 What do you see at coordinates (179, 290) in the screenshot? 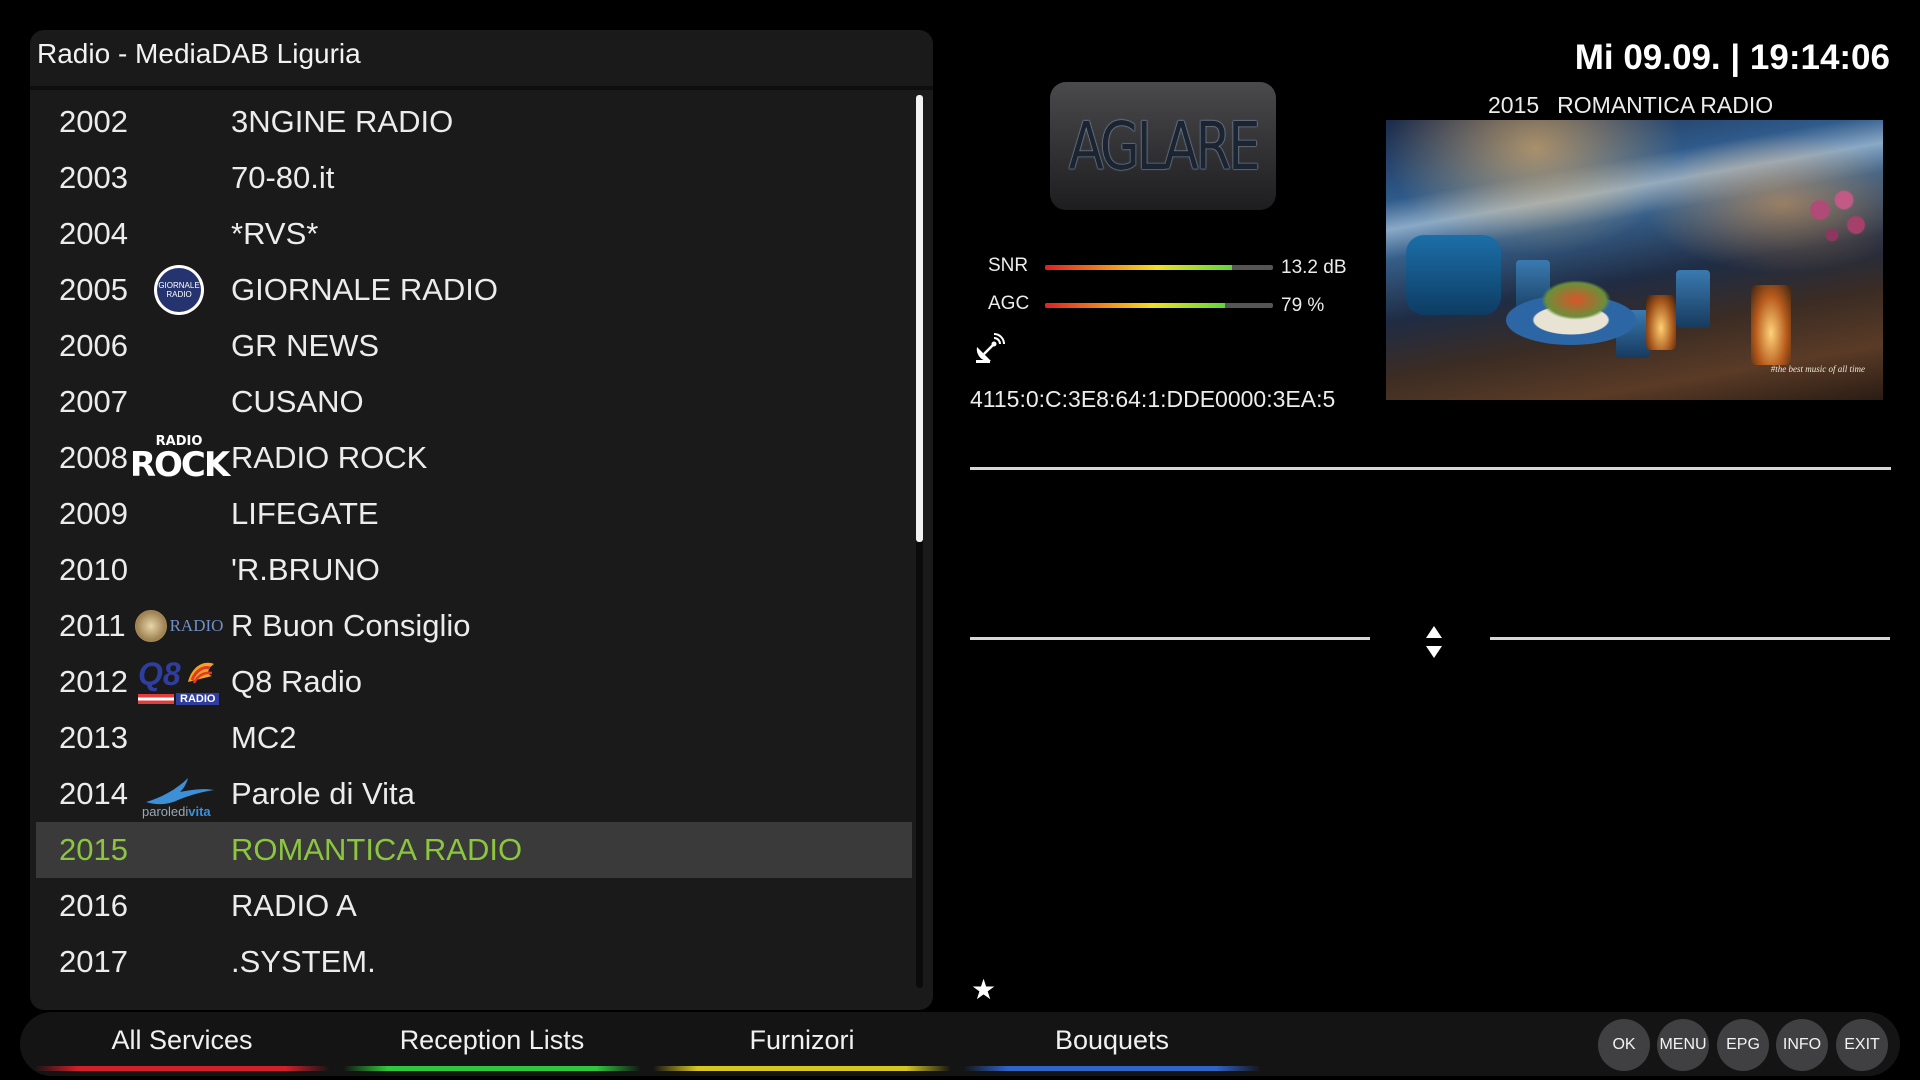
I see `giornale-radio-logo: GIORNALE RADIO` at bounding box center [179, 290].